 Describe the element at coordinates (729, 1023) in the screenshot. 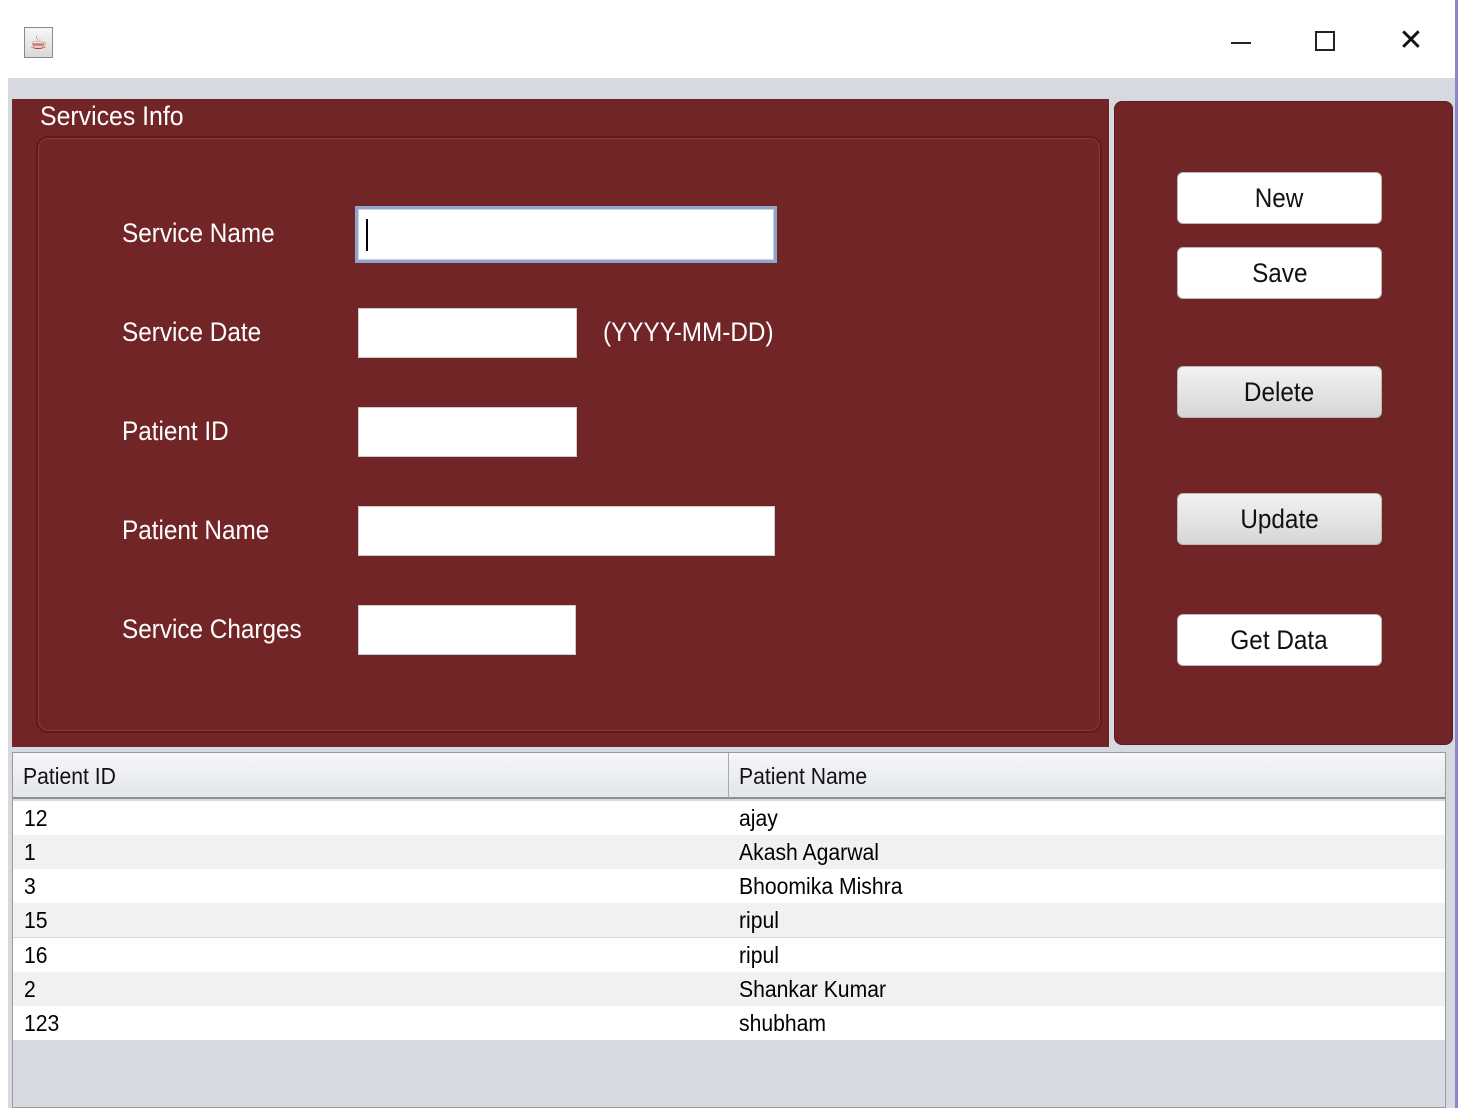

I see `table-row: 123 shubham` at that location.